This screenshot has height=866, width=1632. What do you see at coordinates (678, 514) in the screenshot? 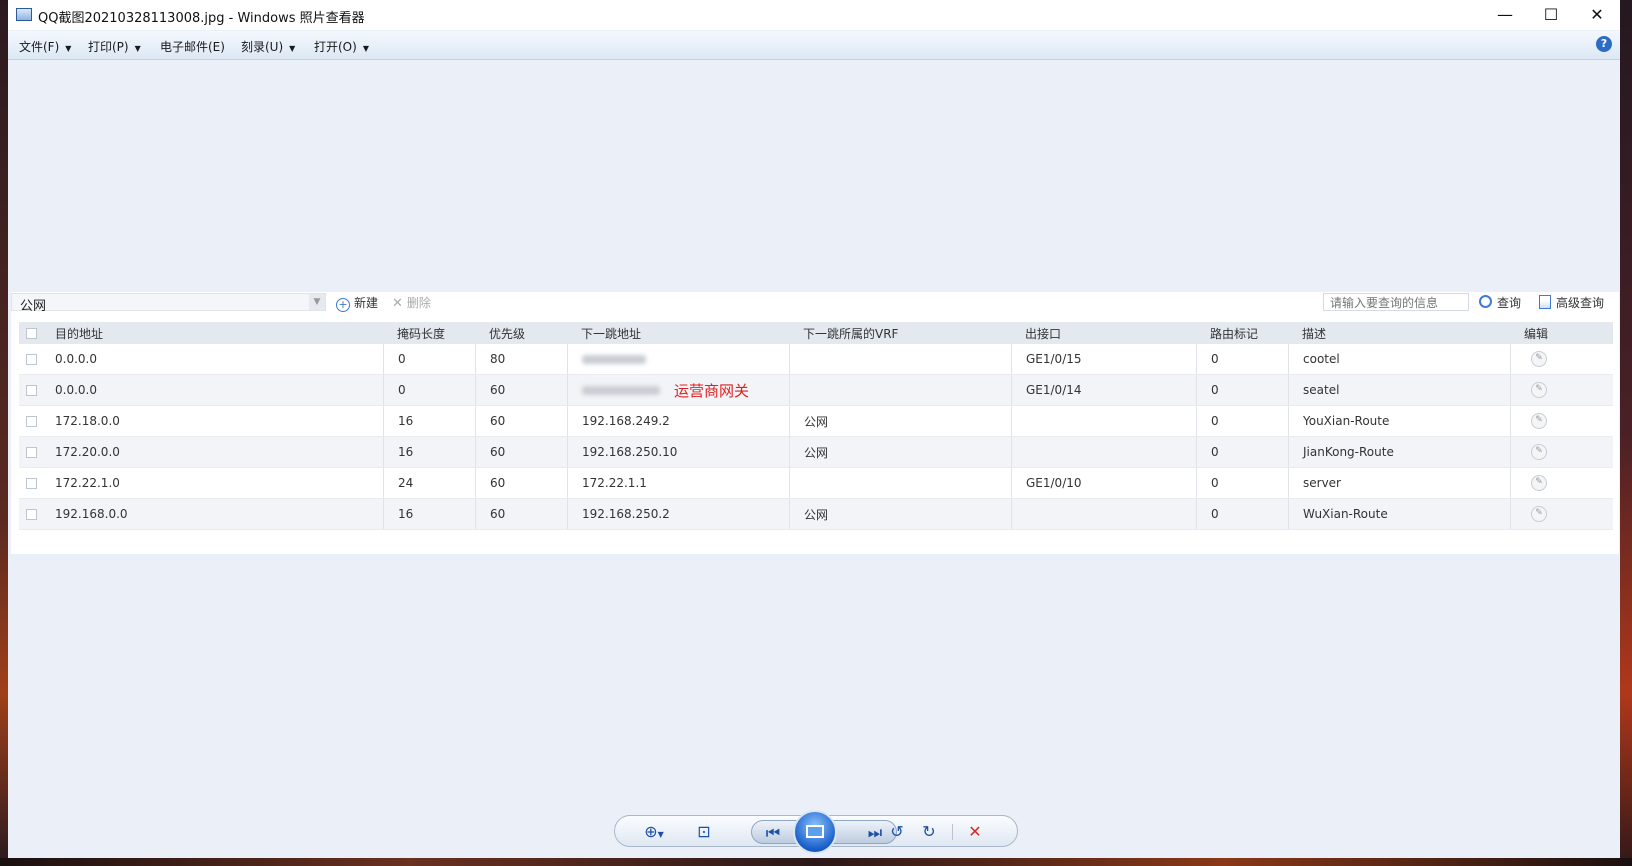
I see `cell-nexthop: 192.168.250.2` at bounding box center [678, 514].